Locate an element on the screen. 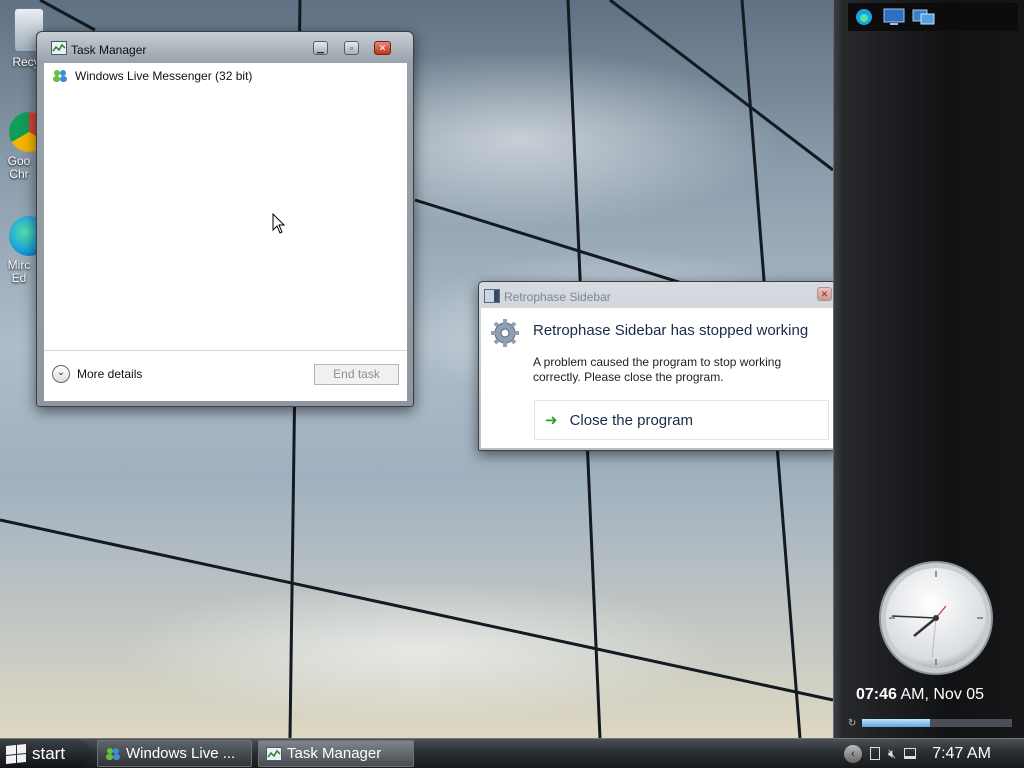  start-button: start is located at coordinates (45, 753).